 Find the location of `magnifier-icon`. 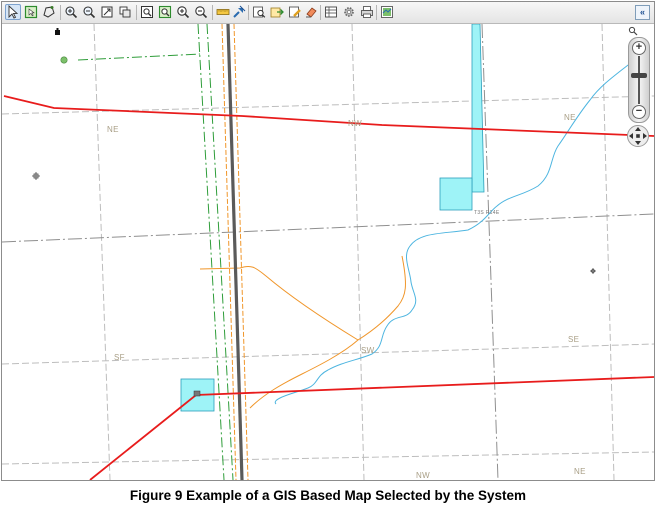

magnifier-icon is located at coordinates (634, 31).